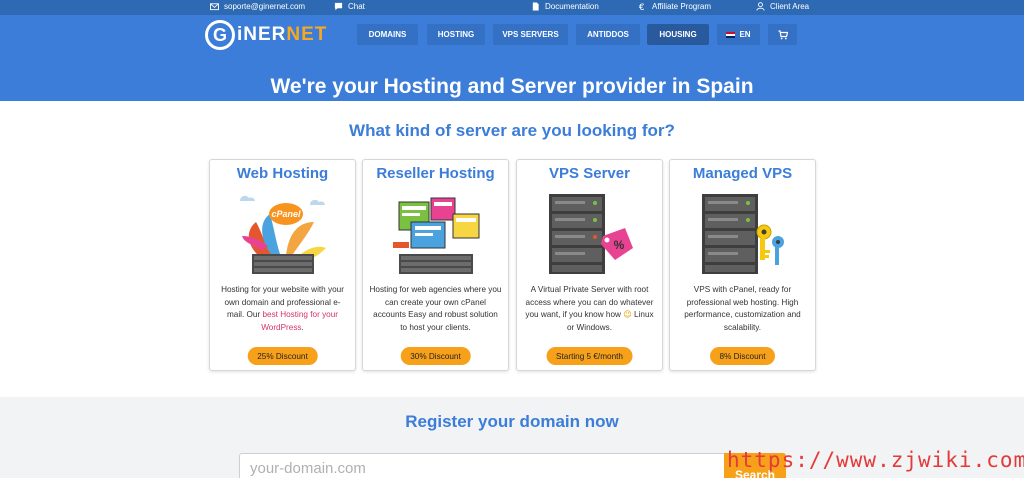  Describe the element at coordinates (482, 465) in the screenshot. I see `domain-search-input` at that location.